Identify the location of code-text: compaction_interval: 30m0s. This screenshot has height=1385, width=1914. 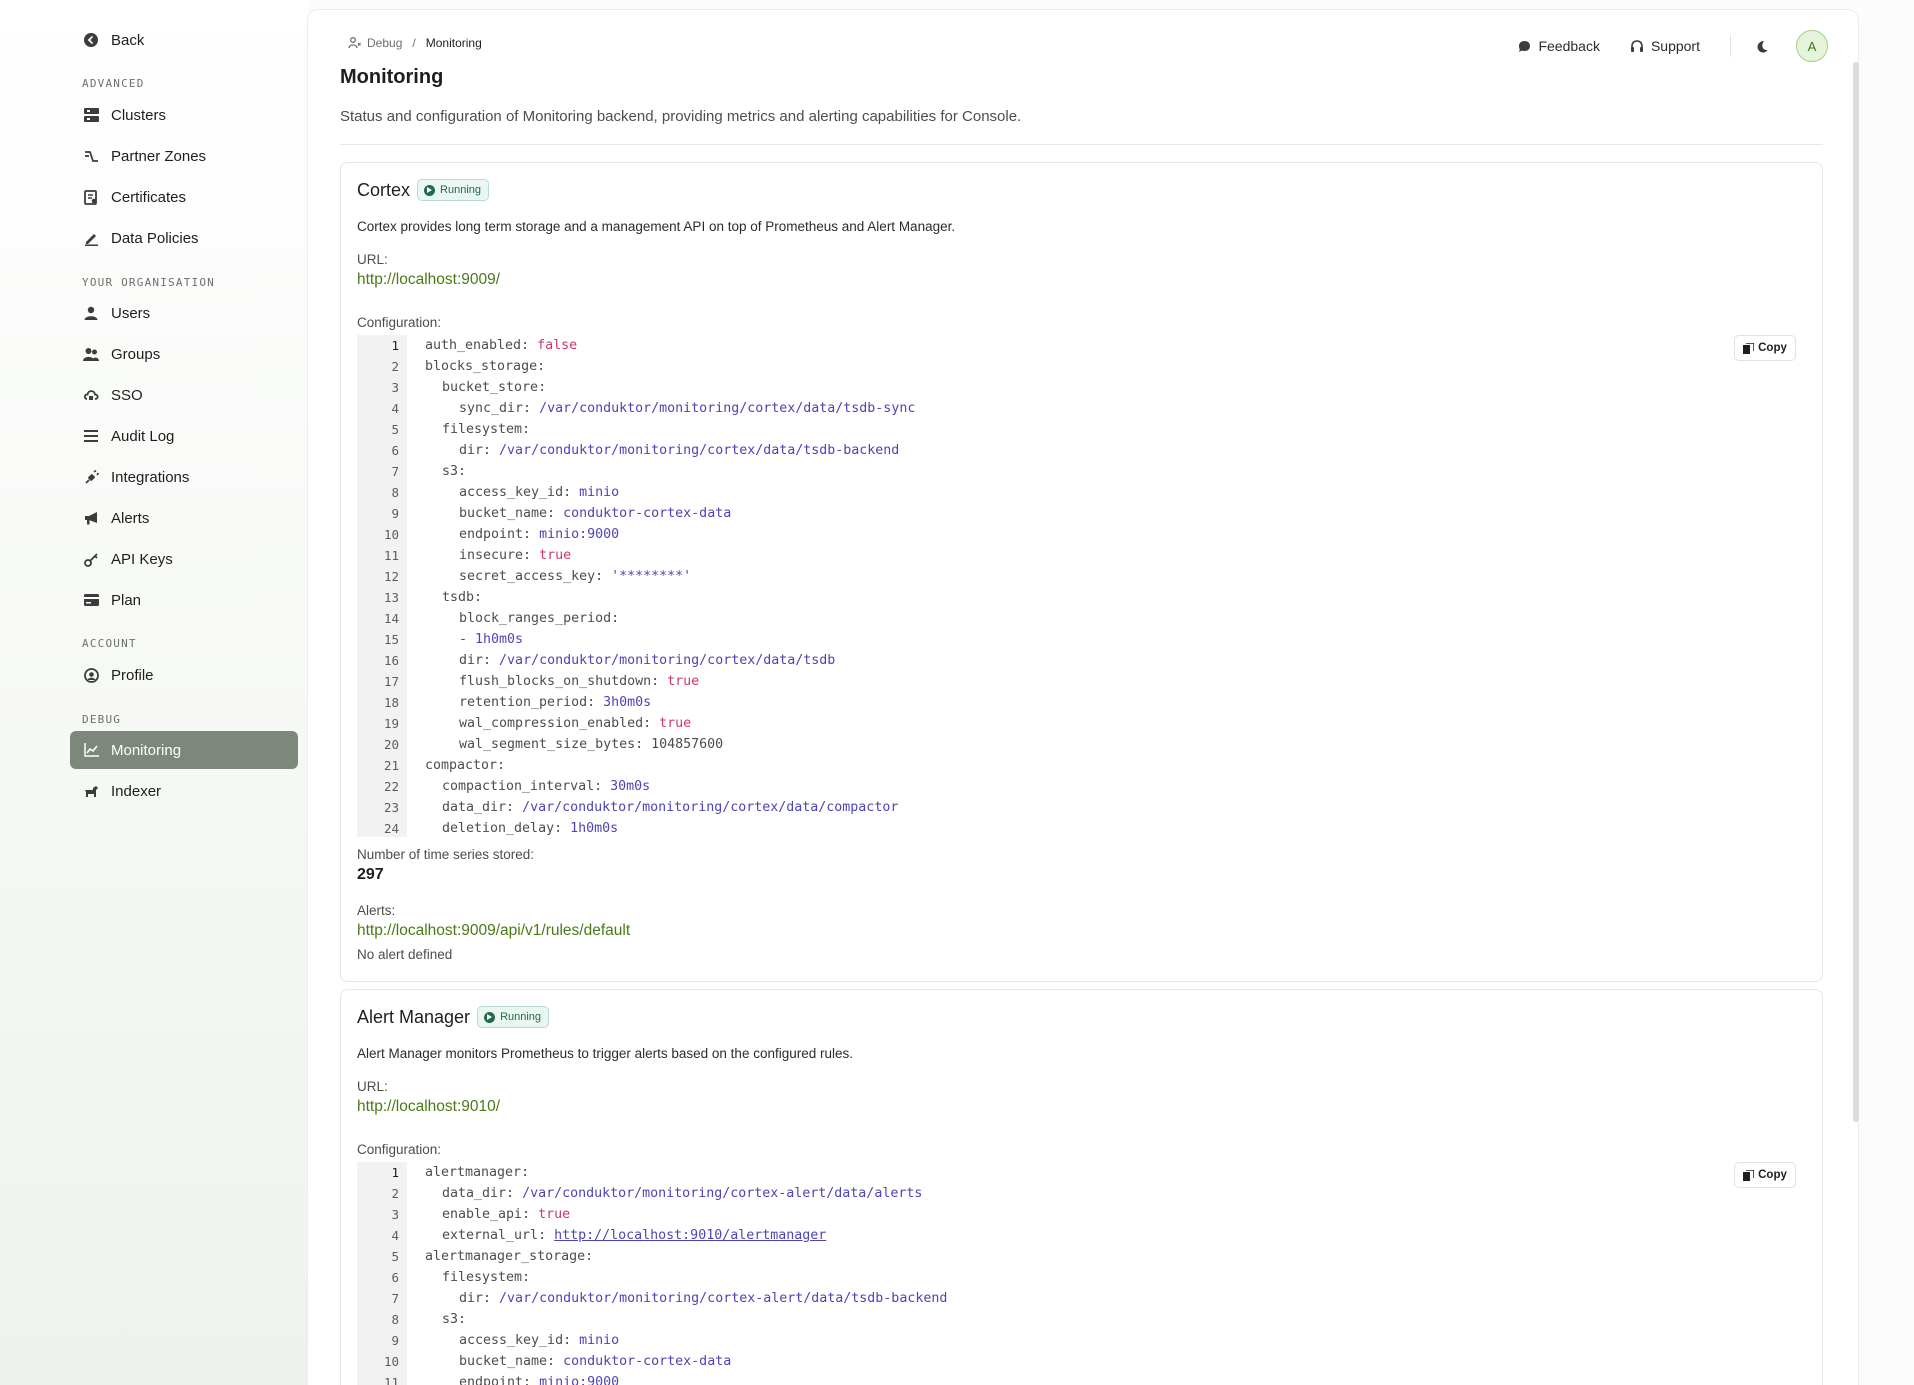
(546, 786).